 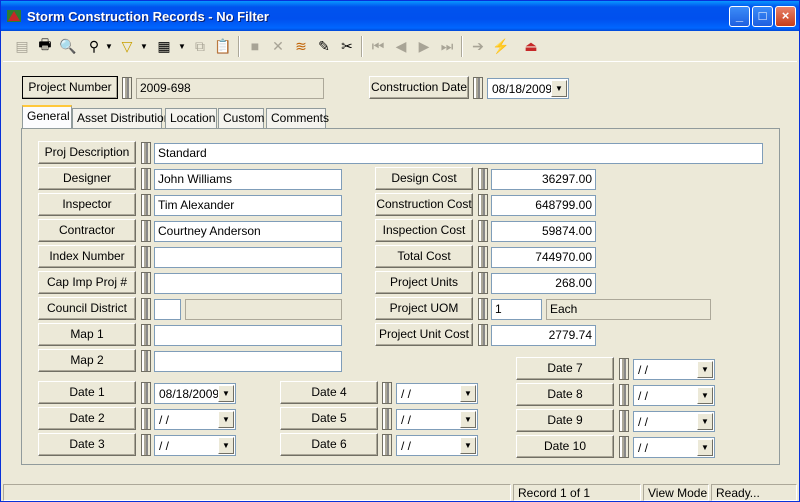 What do you see at coordinates (483, 257) in the screenshot?
I see `total-cost-grip` at bounding box center [483, 257].